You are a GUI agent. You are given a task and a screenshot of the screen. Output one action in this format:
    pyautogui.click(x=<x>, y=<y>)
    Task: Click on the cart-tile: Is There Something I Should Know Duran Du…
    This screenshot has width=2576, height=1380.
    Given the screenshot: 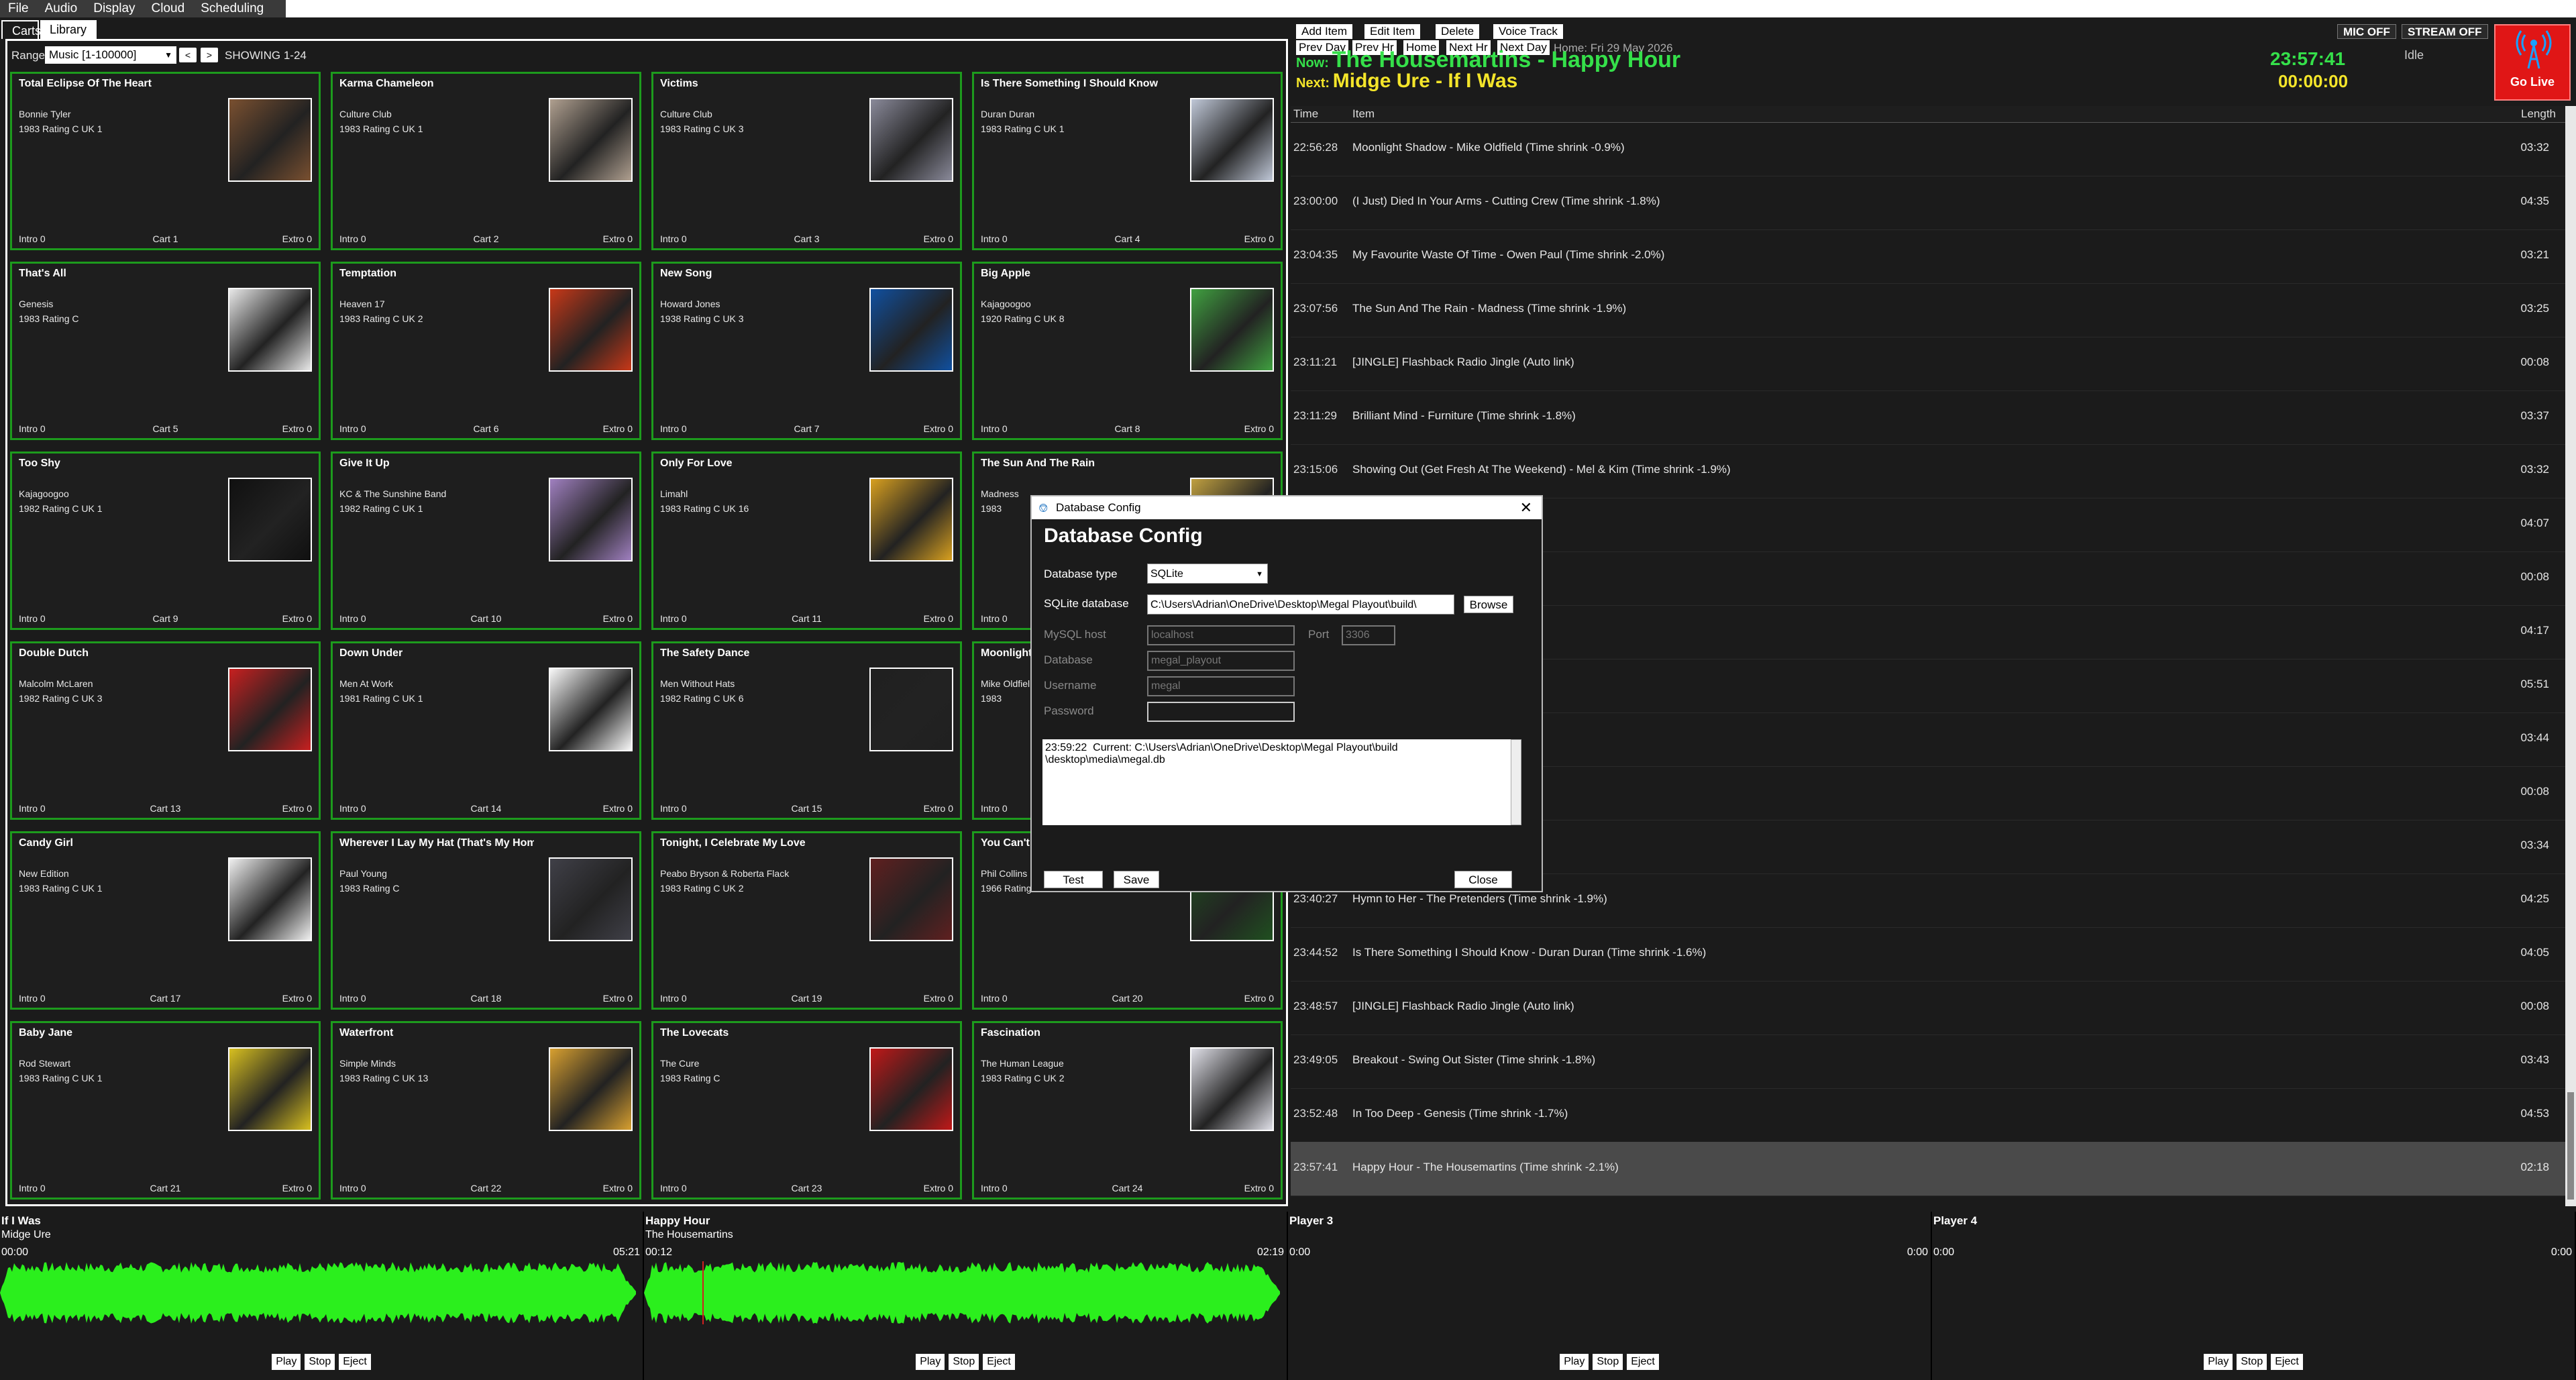 What is the action you would take?
    pyautogui.click(x=1127, y=161)
    